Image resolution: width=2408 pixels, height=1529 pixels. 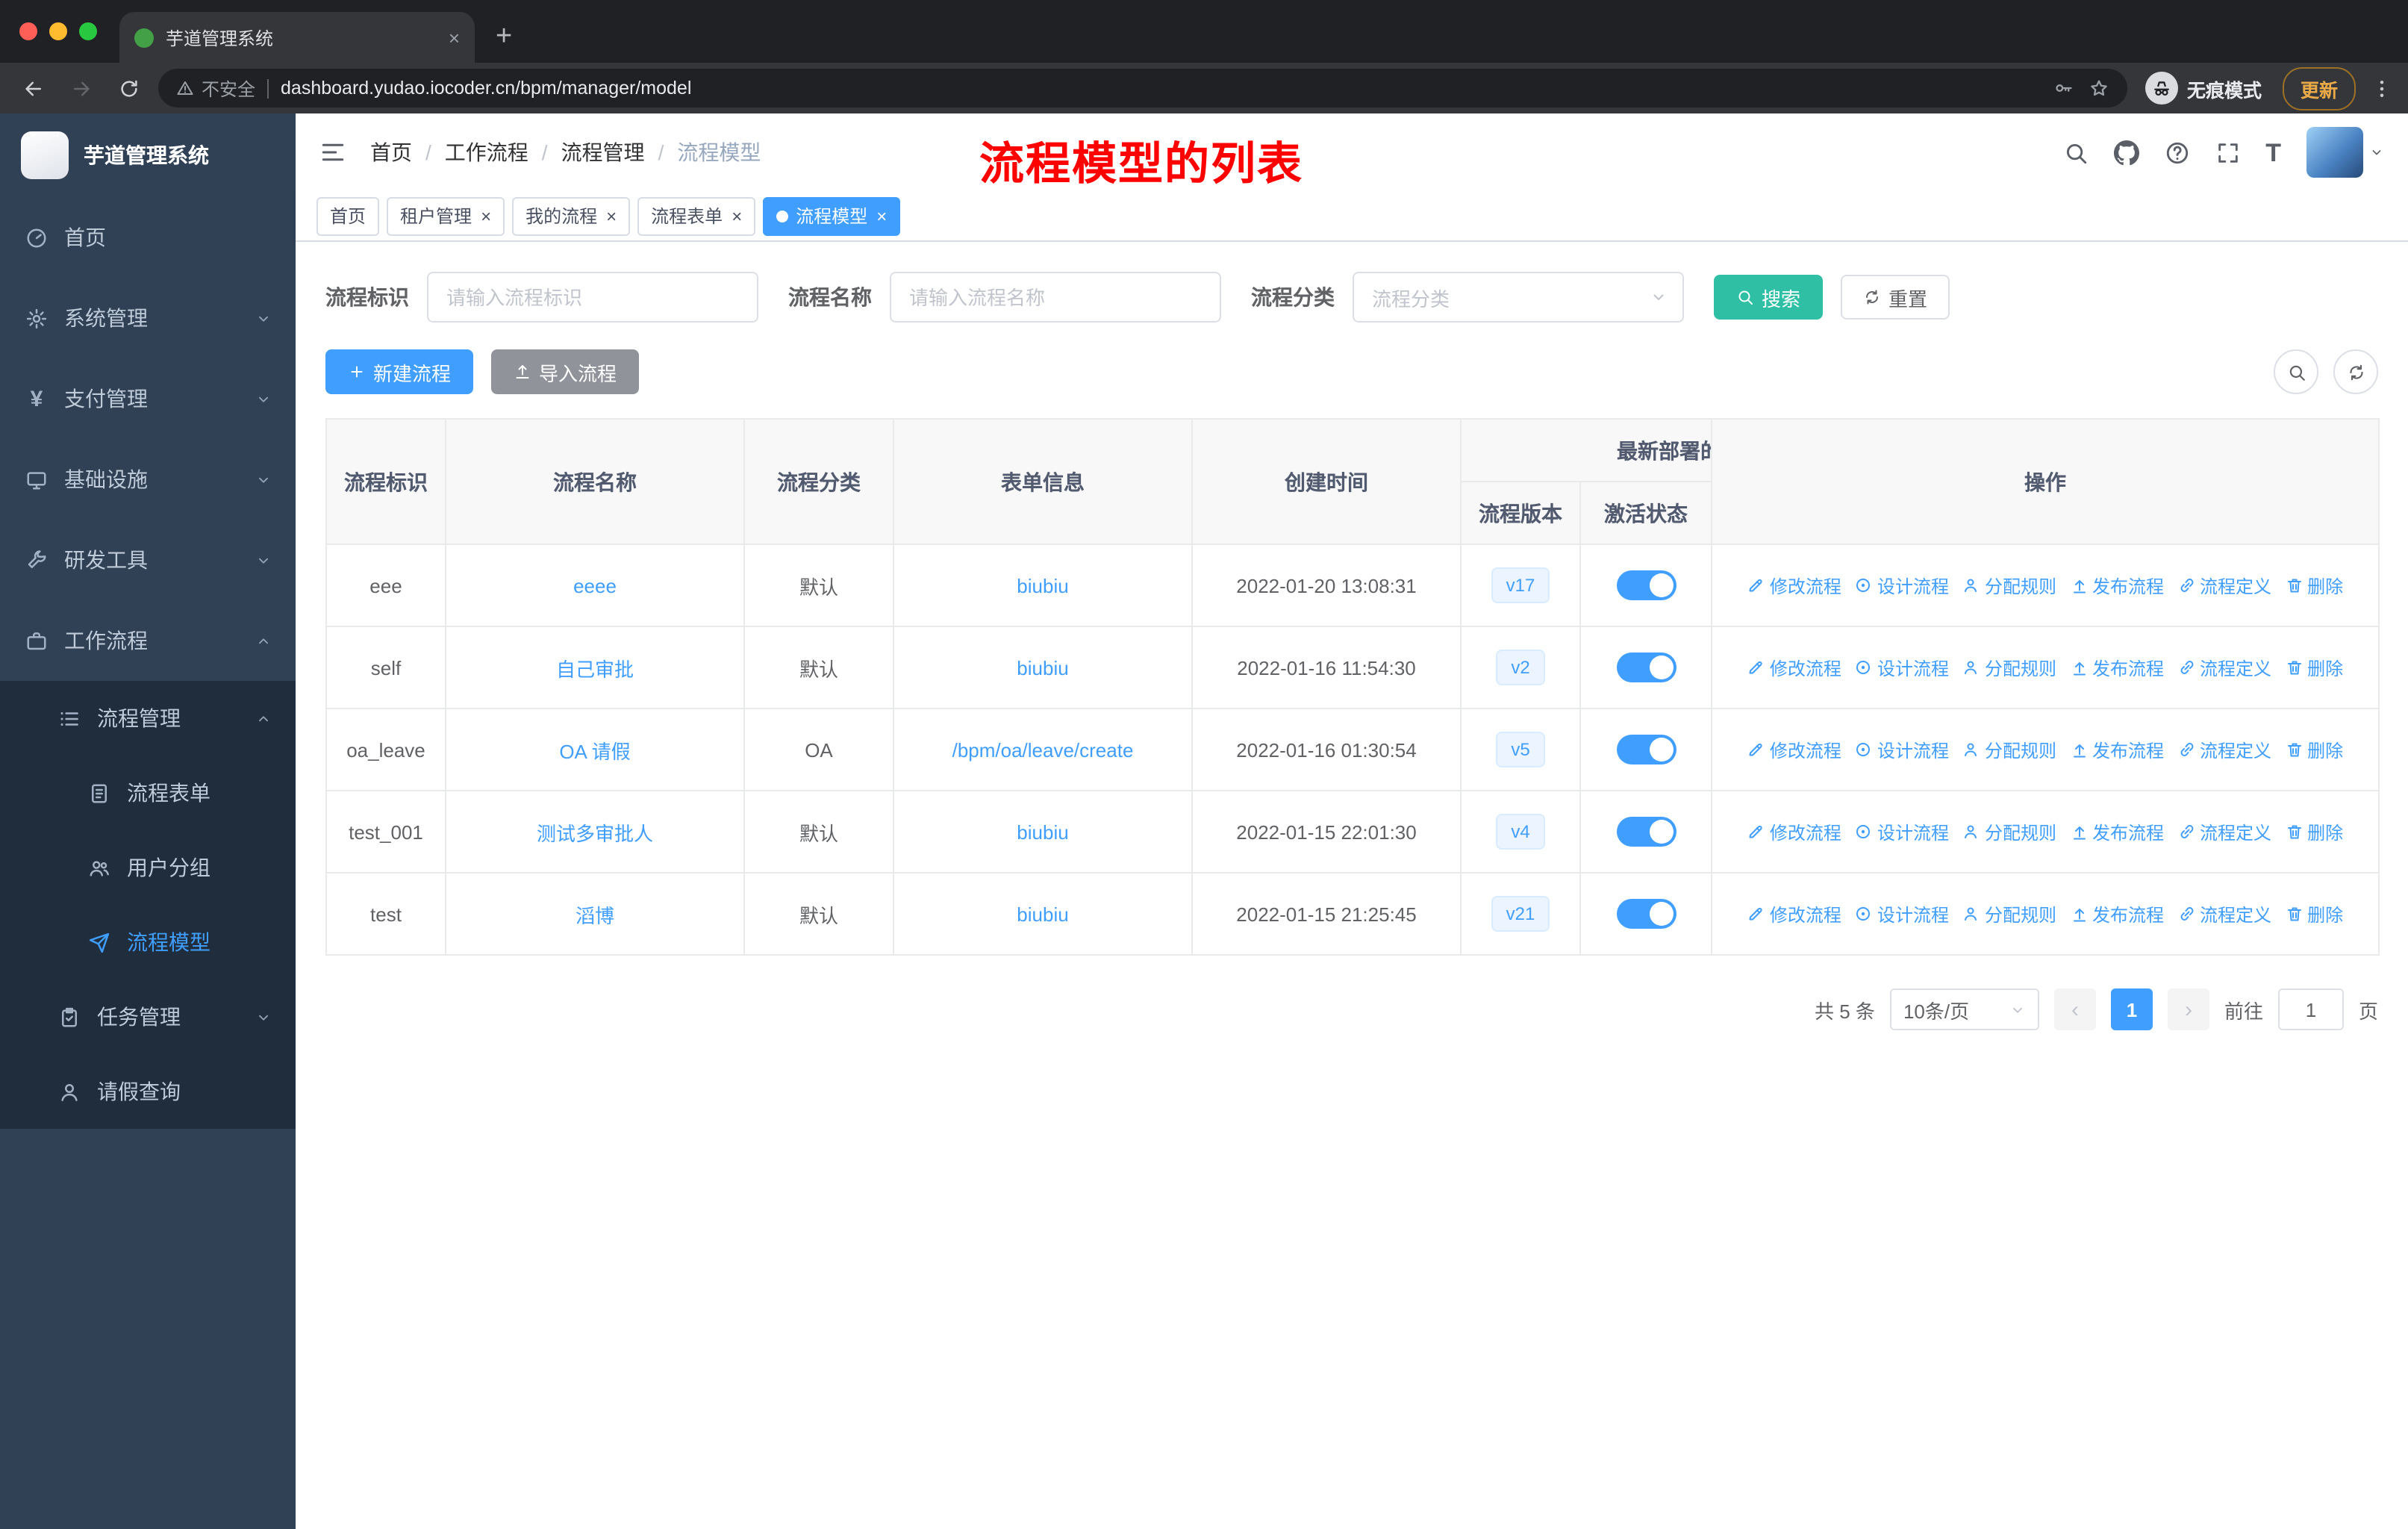 I want to click on bookmark-star-icon, so click(x=2099, y=88).